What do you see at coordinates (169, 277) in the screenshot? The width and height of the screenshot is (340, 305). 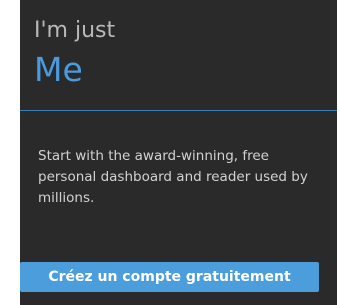 I see `create-free-account-button: Créez un compte gratuitement` at bounding box center [169, 277].